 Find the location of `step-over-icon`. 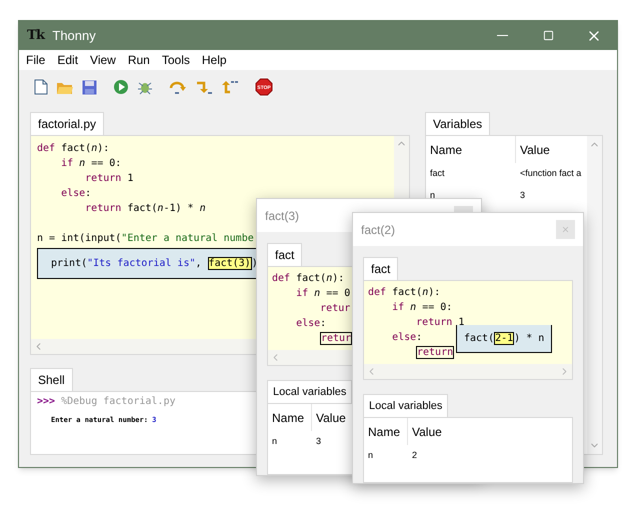

step-over-icon is located at coordinates (178, 87).